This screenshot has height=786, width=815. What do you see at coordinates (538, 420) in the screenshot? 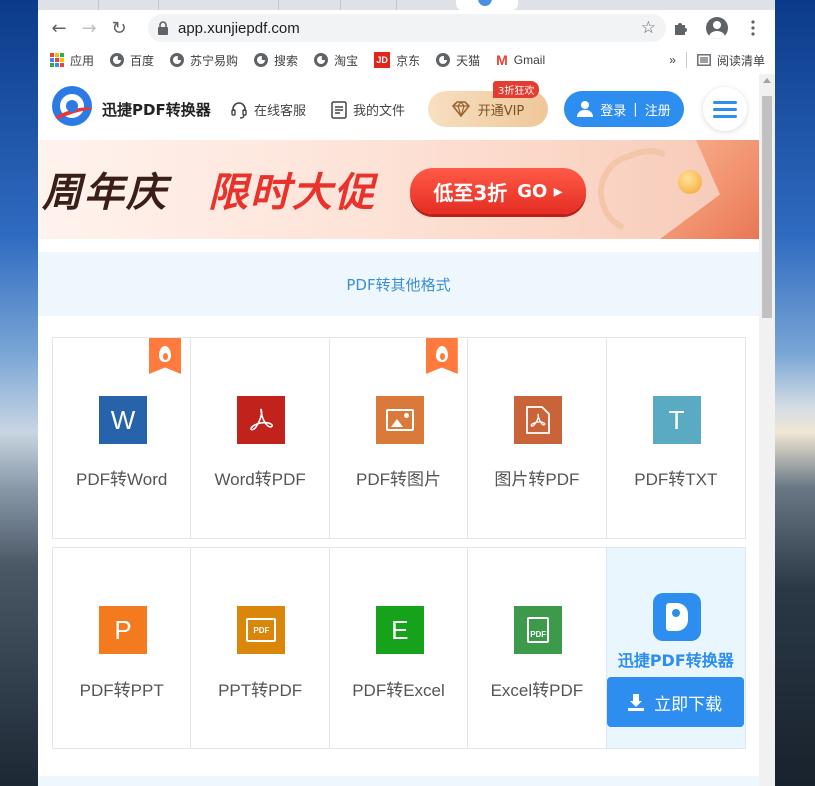
I see `pdf-document-icon` at bounding box center [538, 420].